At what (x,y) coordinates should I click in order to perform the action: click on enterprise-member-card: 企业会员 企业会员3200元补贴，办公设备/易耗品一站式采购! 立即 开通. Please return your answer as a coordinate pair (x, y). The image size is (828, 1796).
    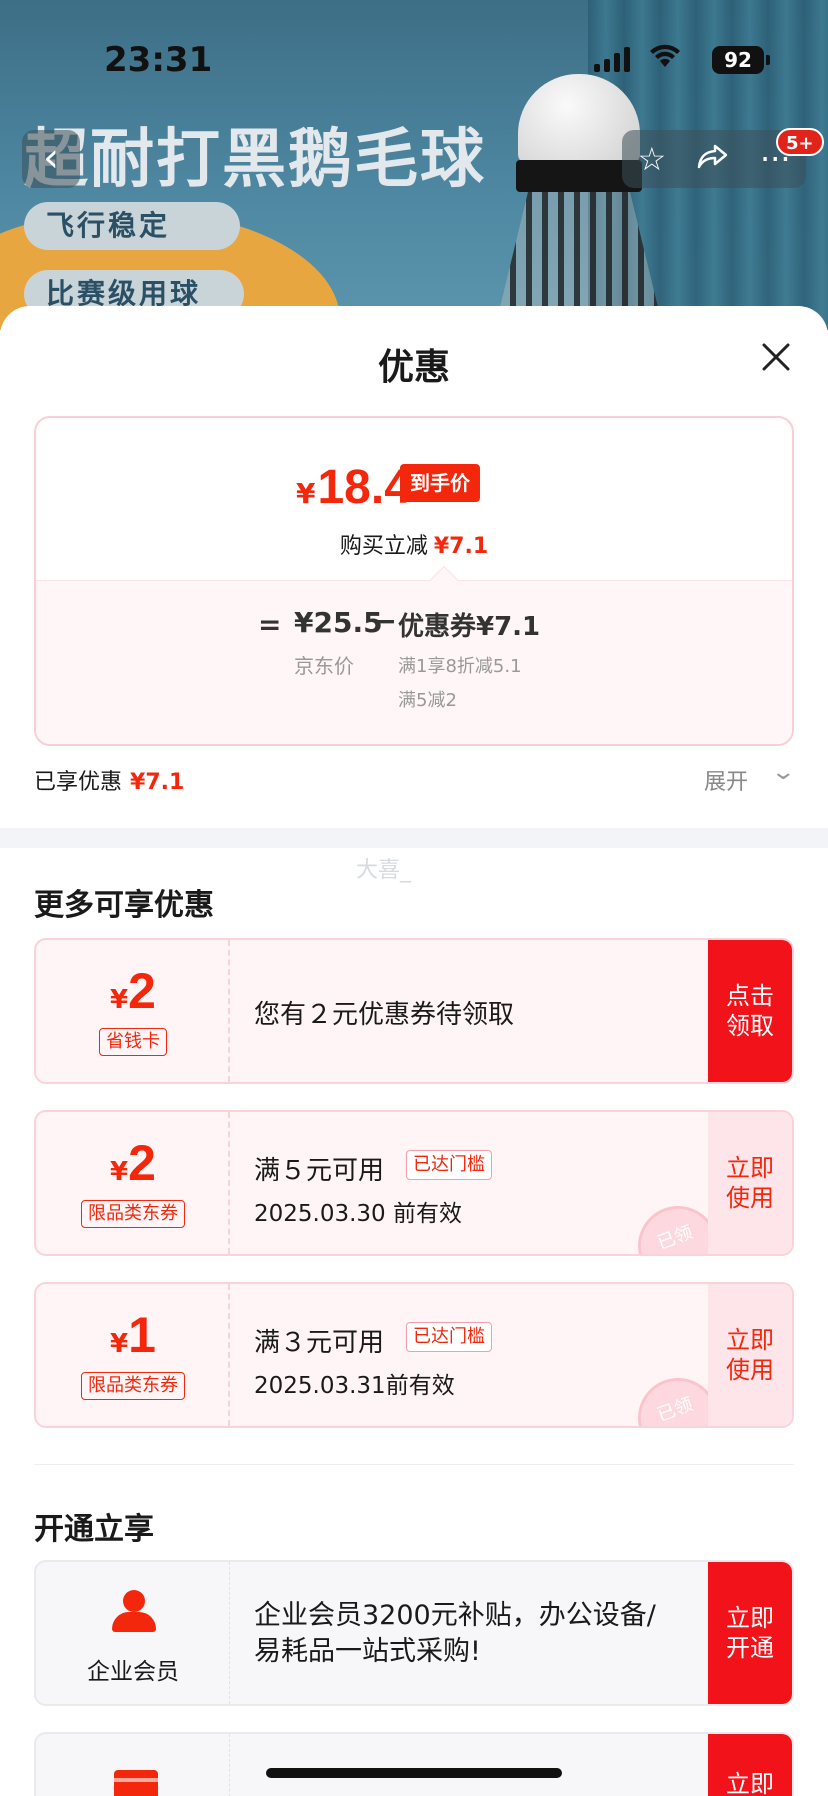
    Looking at the image, I should click on (414, 1633).